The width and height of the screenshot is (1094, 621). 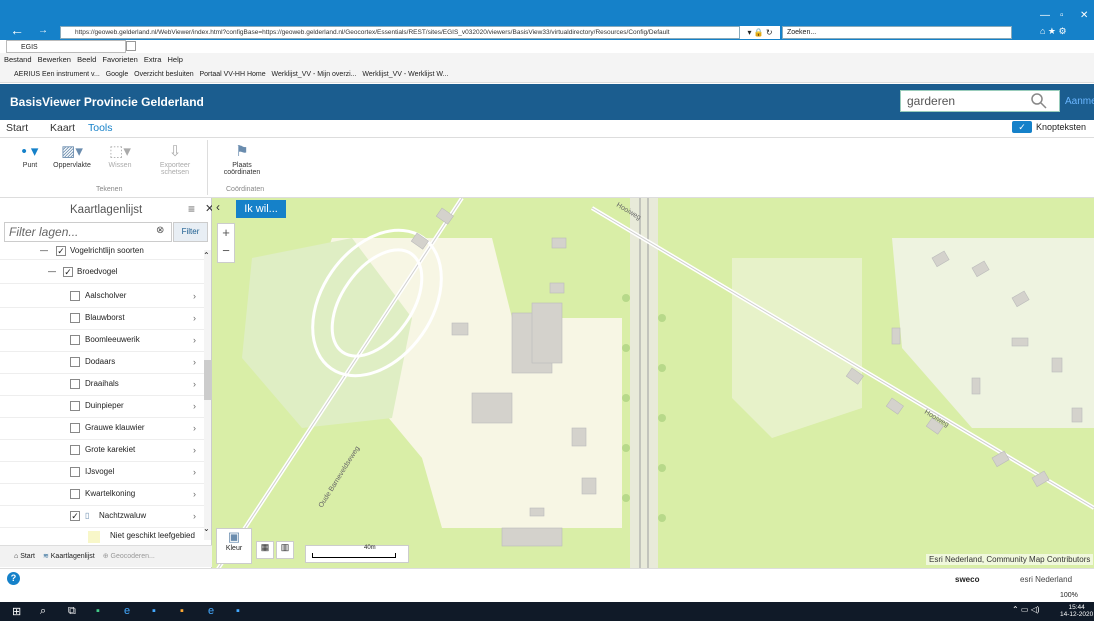 What do you see at coordinates (103, 296) in the screenshot?
I see `list-item: Aalscholver ›` at bounding box center [103, 296].